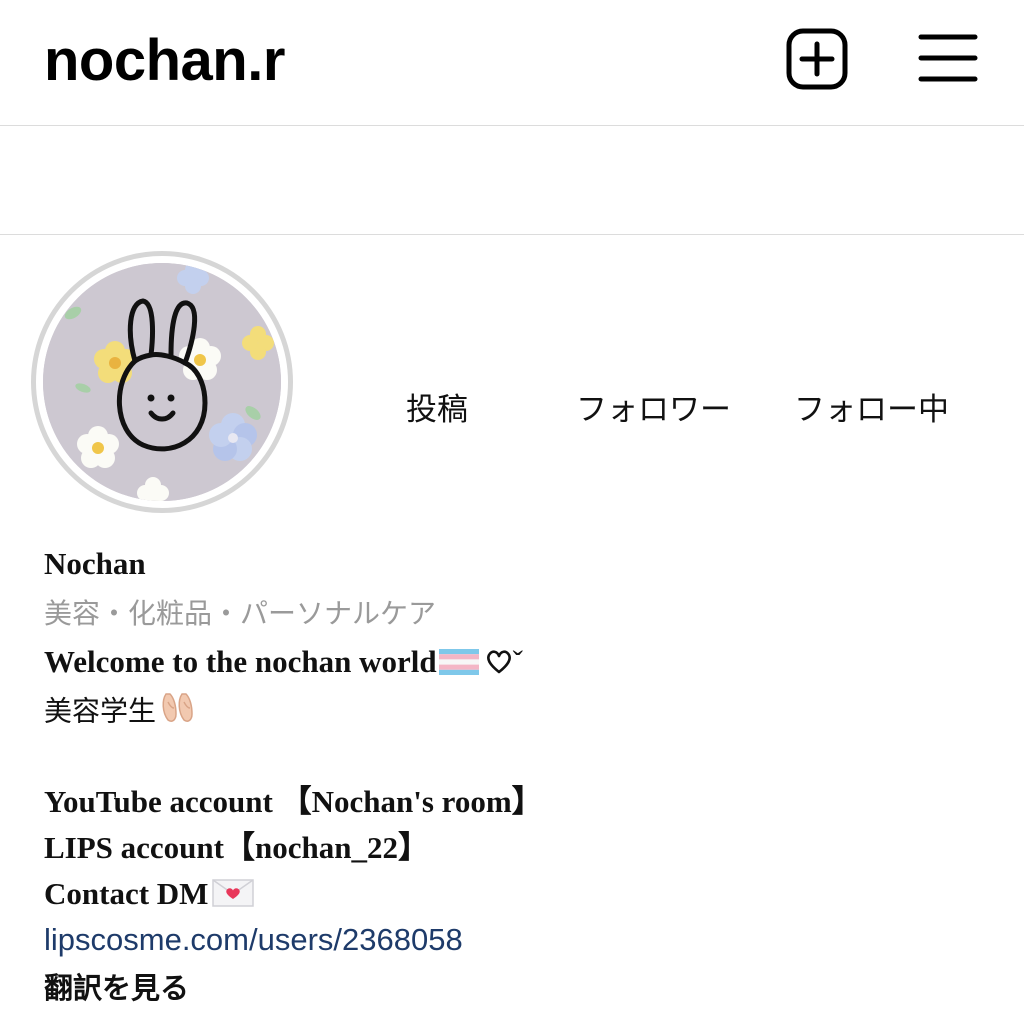 The width and height of the screenshot is (1024, 1024). I want to click on avatar, so click(162, 382).